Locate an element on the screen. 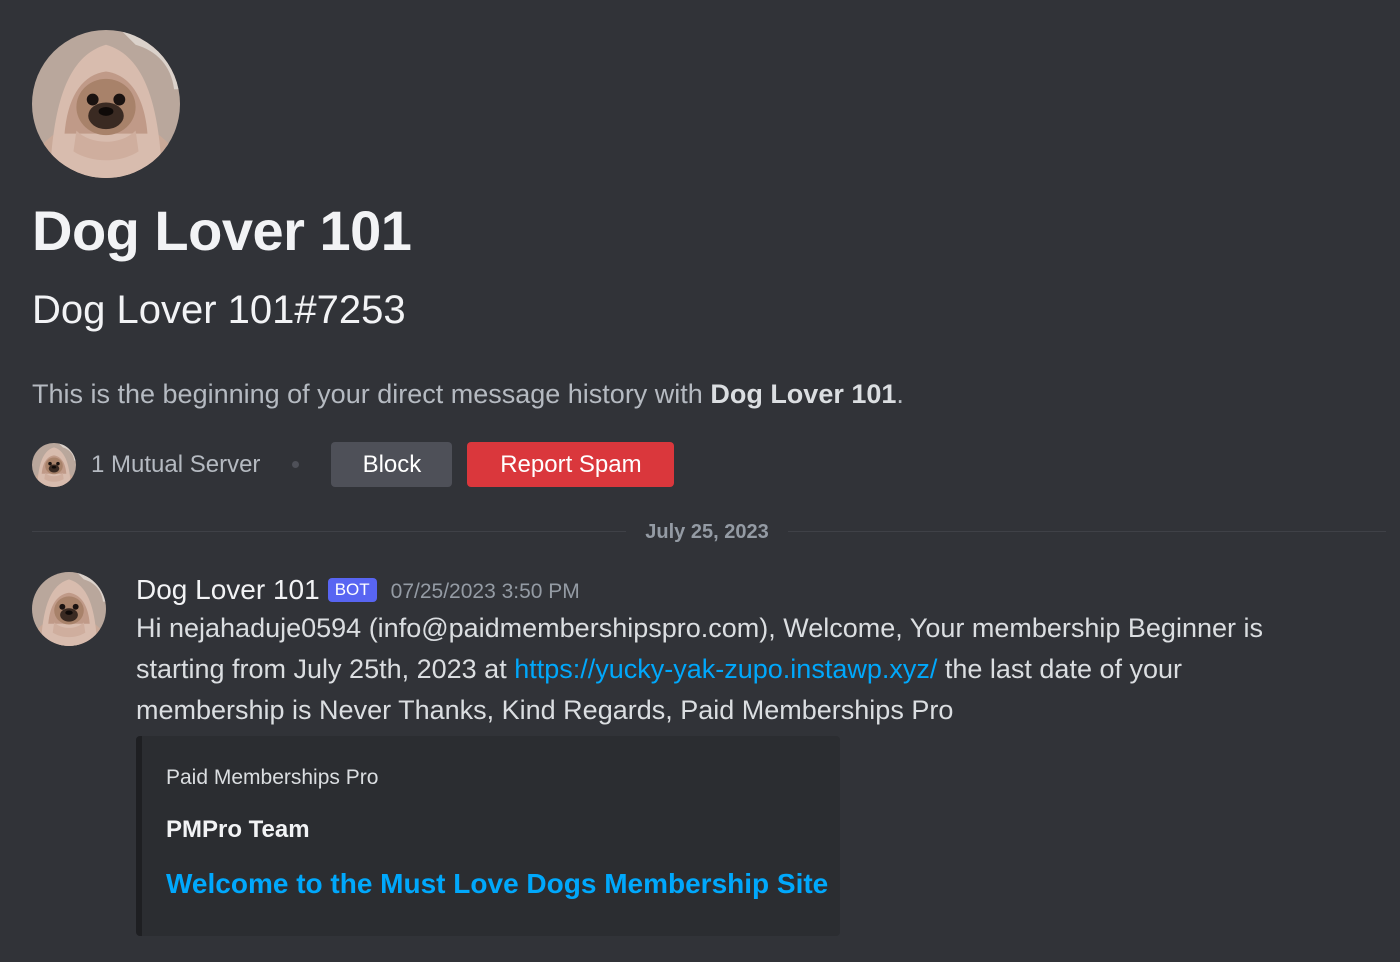  display-name: Dog Lover 101 is located at coordinates (222, 230).